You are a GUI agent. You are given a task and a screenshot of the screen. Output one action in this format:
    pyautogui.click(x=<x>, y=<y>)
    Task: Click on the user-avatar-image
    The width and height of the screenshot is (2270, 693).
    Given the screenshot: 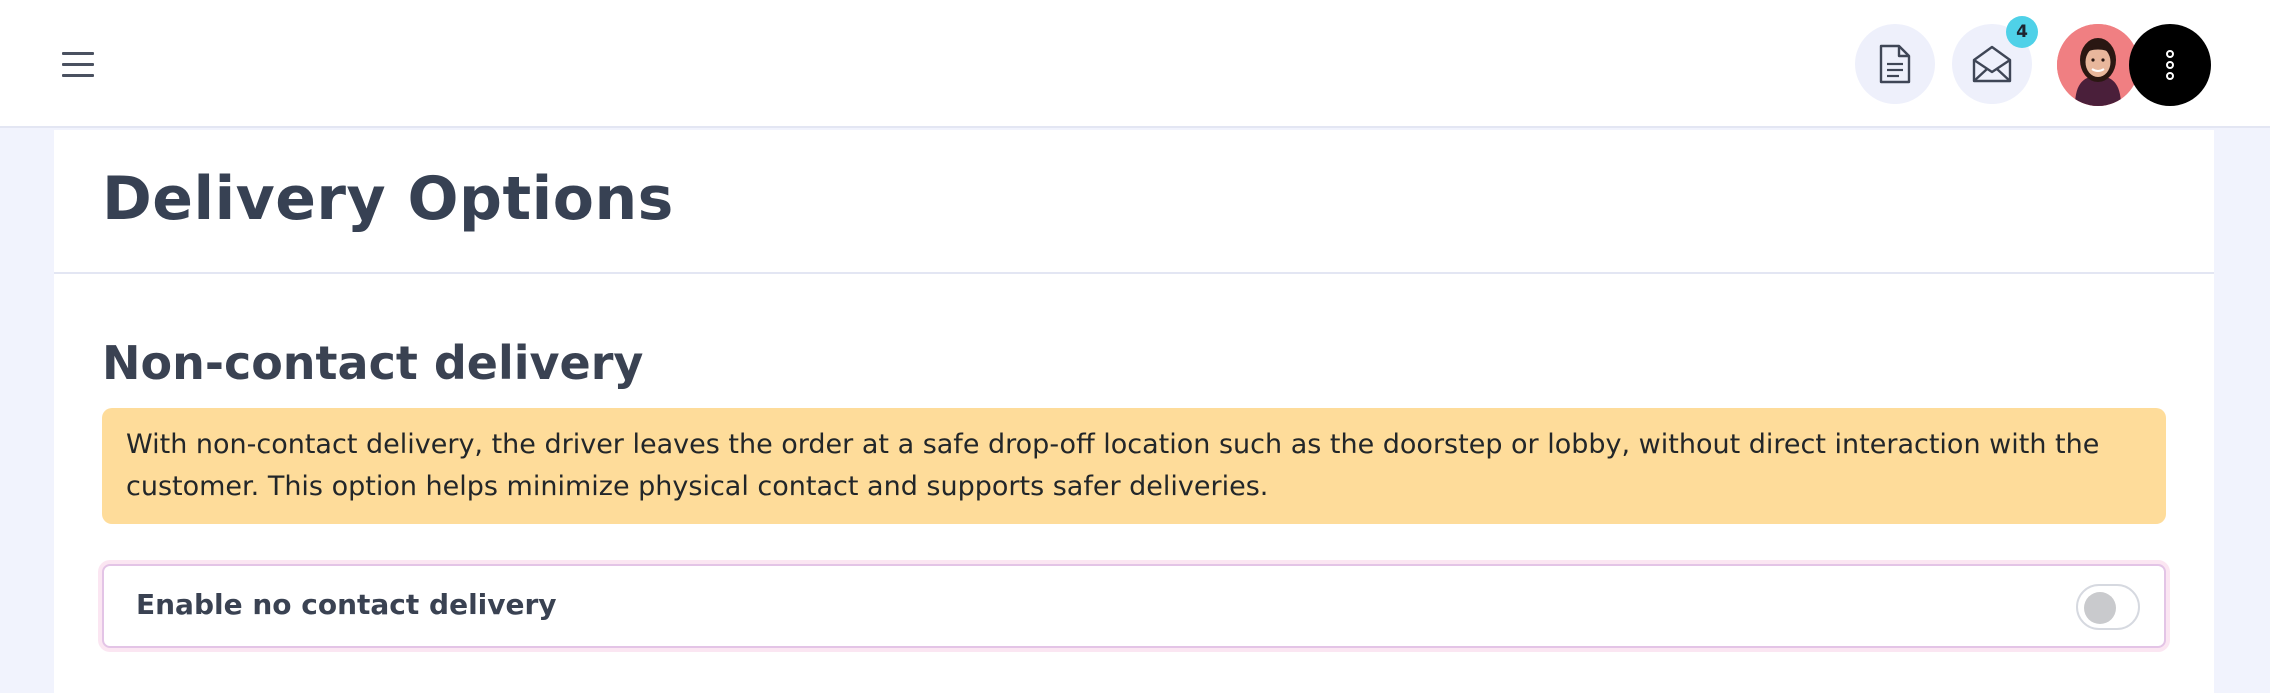 What is the action you would take?
    pyautogui.click(x=2098, y=65)
    